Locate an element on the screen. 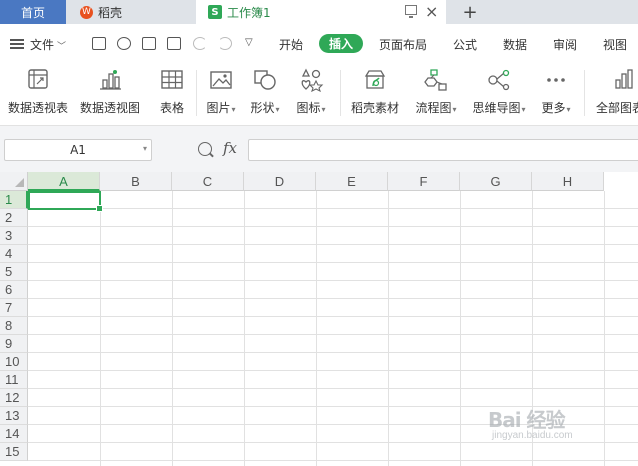  all-charts-button: 全部图表 is located at coordinates (615, 94).